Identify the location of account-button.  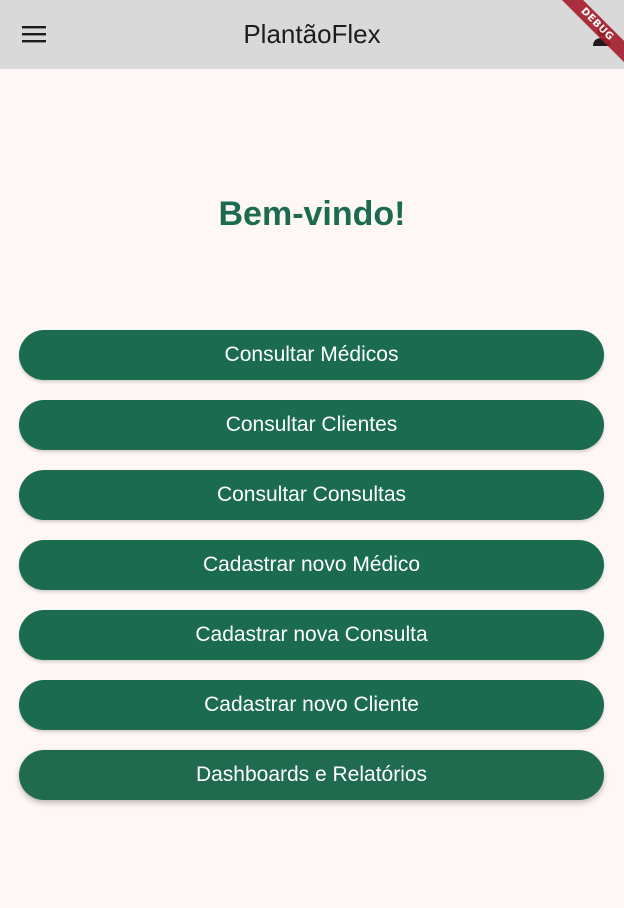
(600, 34).